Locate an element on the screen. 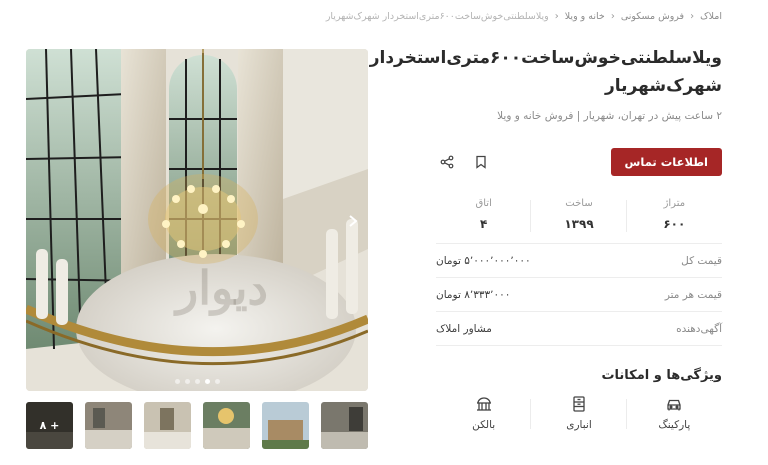 The image size is (768, 465). watermark-logo: دیوار is located at coordinates (222, 288).